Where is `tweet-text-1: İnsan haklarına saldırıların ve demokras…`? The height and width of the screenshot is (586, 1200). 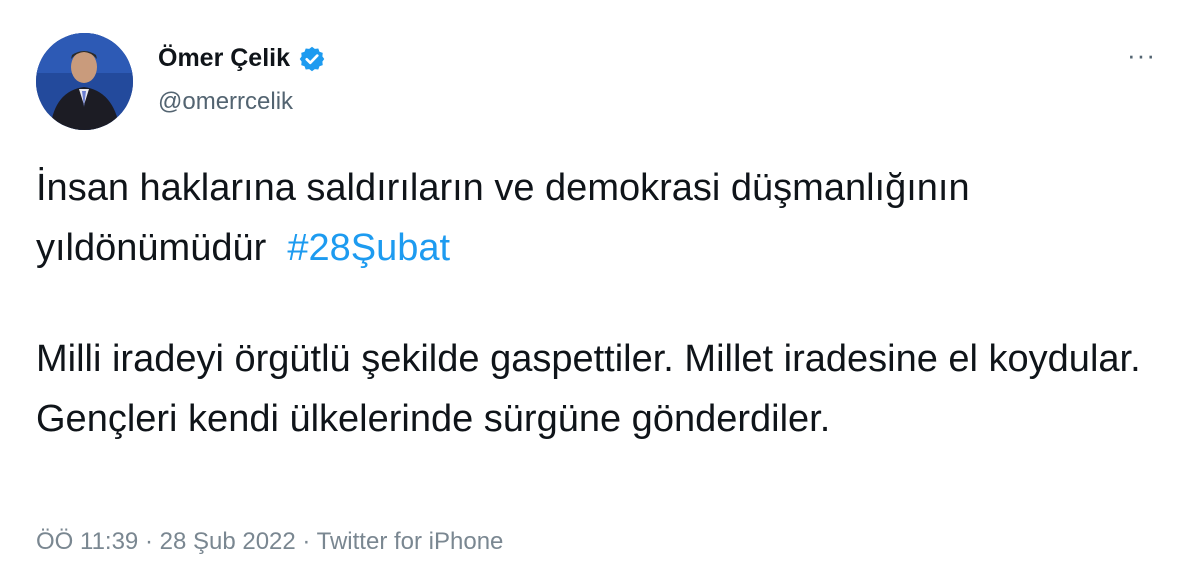
tweet-text-1: İnsan haklarına saldırıların ve demokras… is located at coordinates (503, 218).